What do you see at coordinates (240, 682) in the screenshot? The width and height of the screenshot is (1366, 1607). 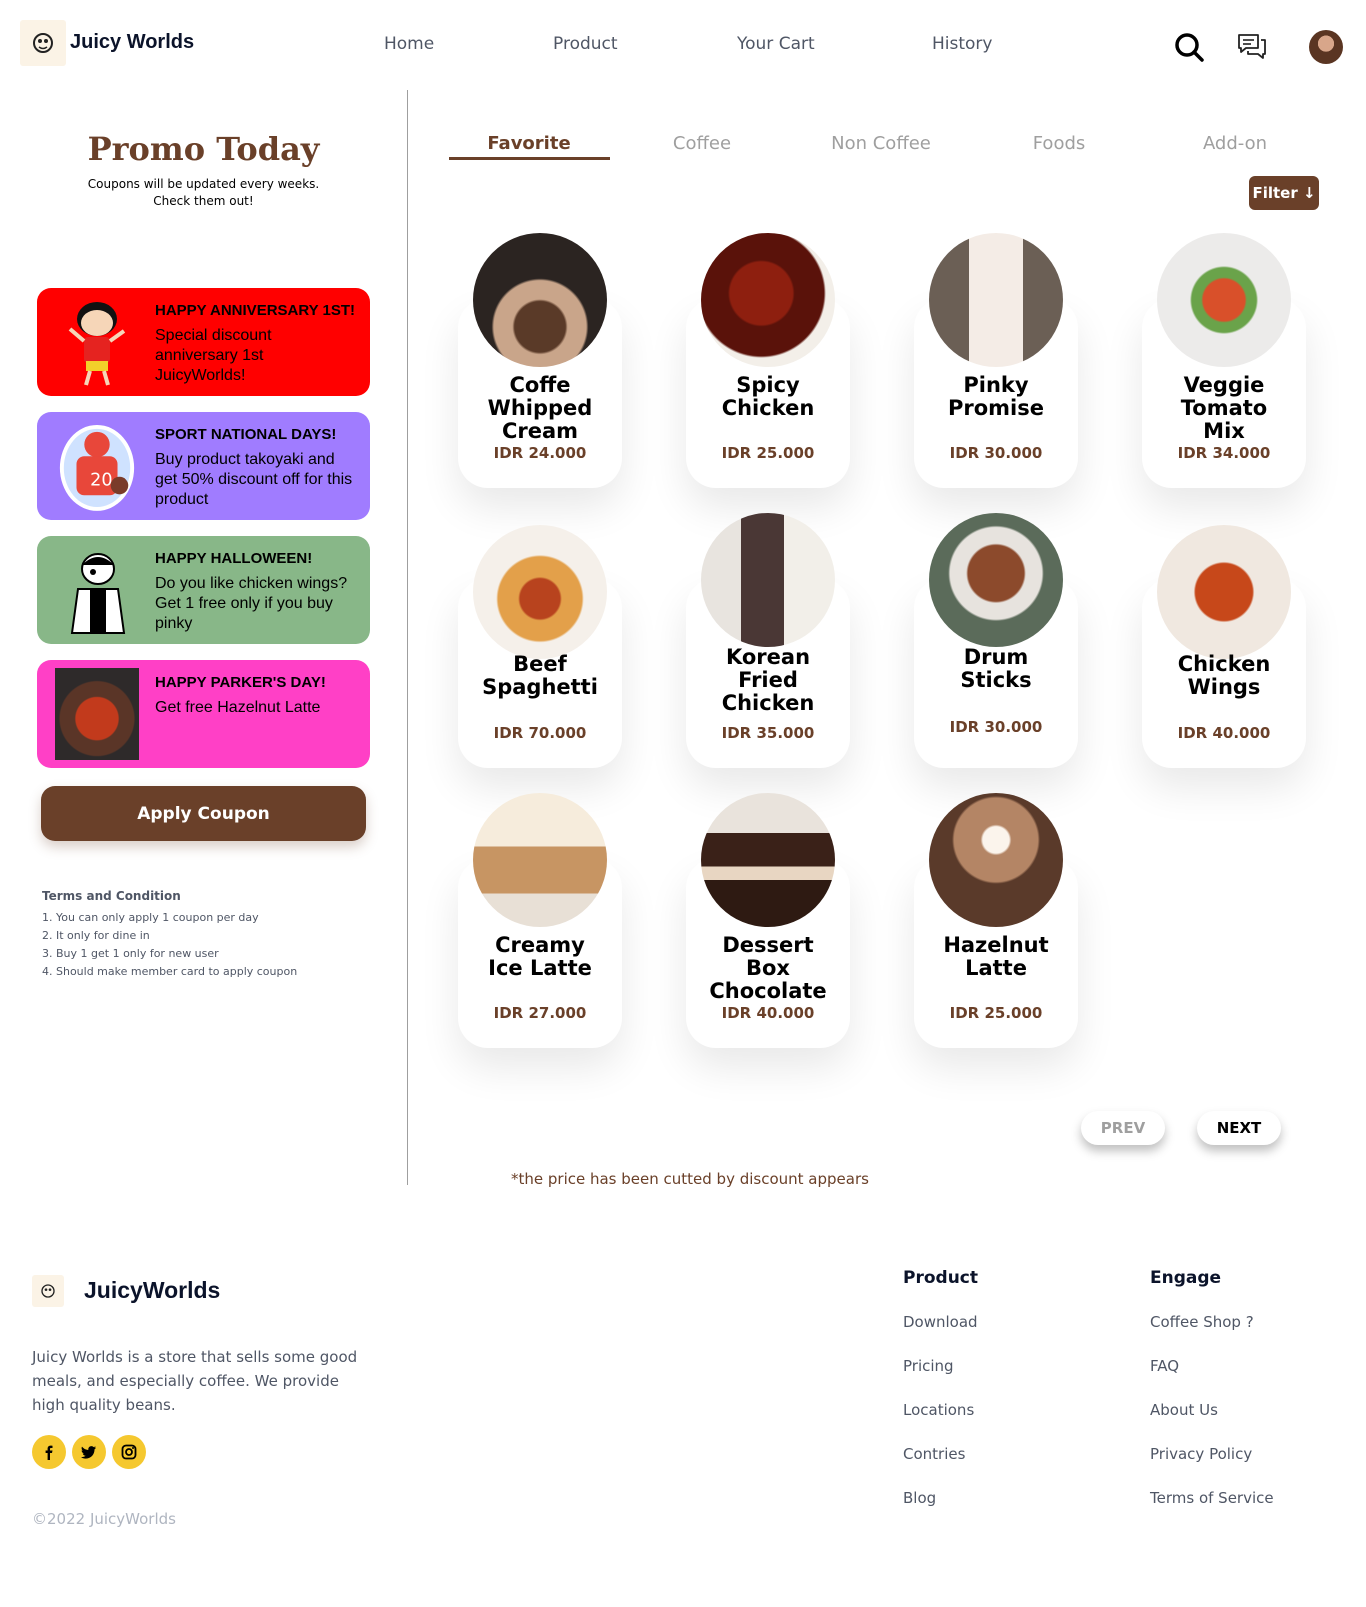 I see `coupon-title: HAPPY PARKER'S DAY!` at bounding box center [240, 682].